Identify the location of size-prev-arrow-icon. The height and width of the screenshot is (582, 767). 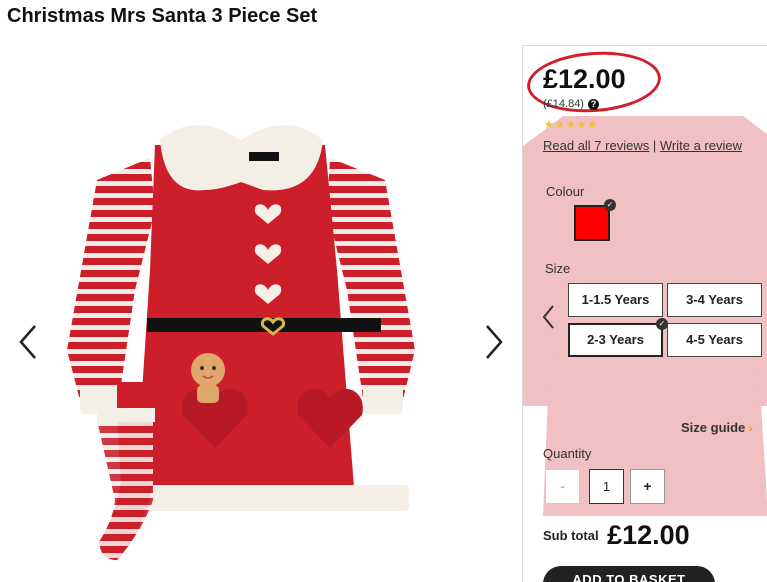
(548, 317).